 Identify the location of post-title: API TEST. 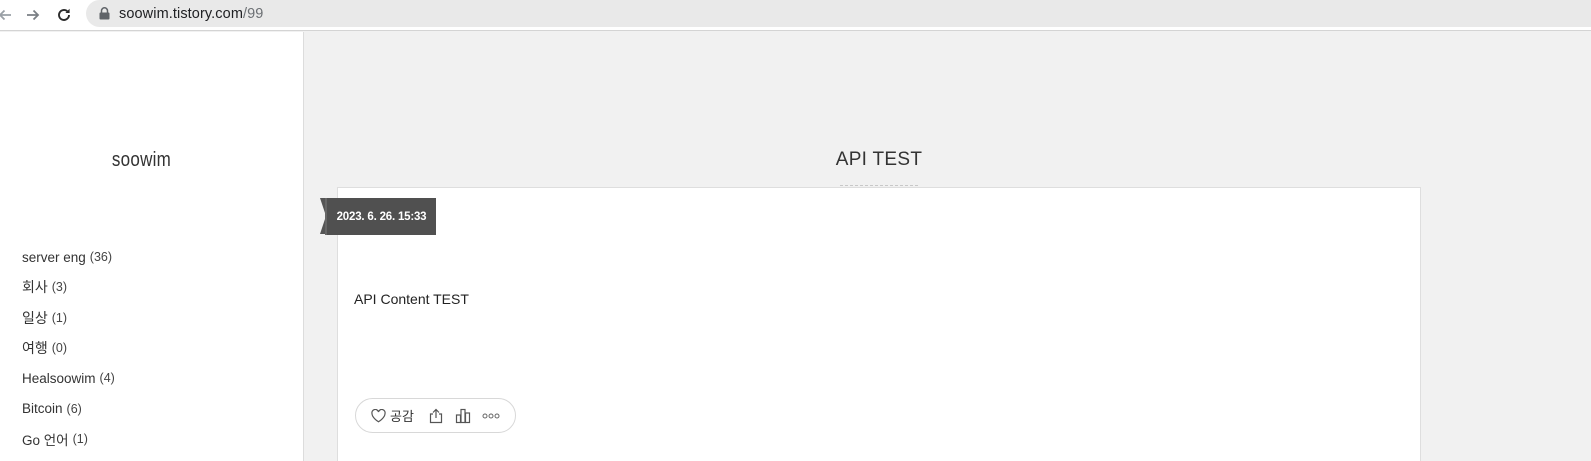
(879, 160).